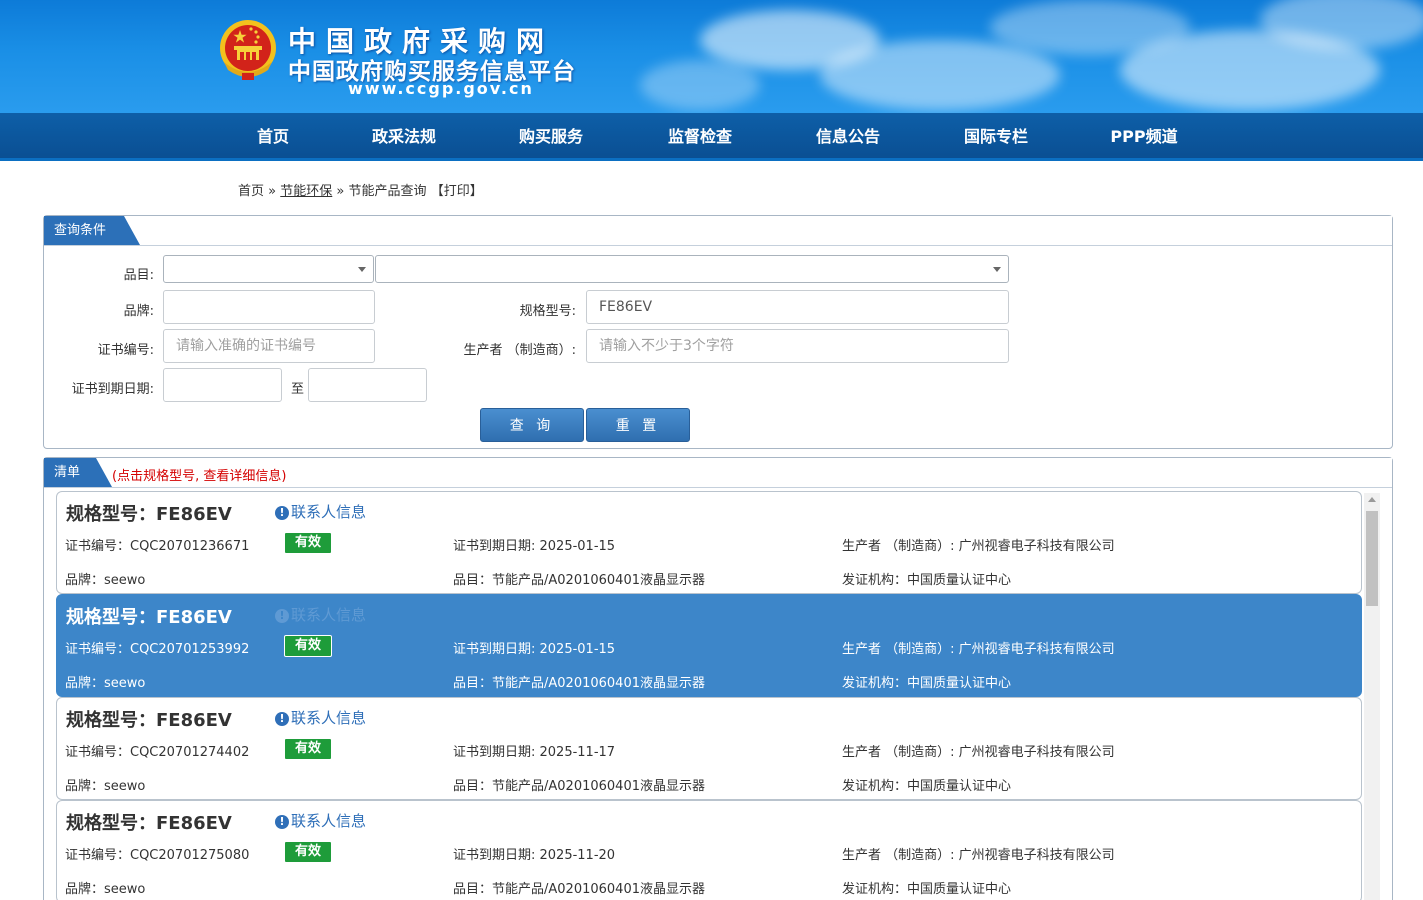 This screenshot has width=1423, height=900. I want to click on cert-number: 证书编号：CQC20701274402, so click(157, 752).